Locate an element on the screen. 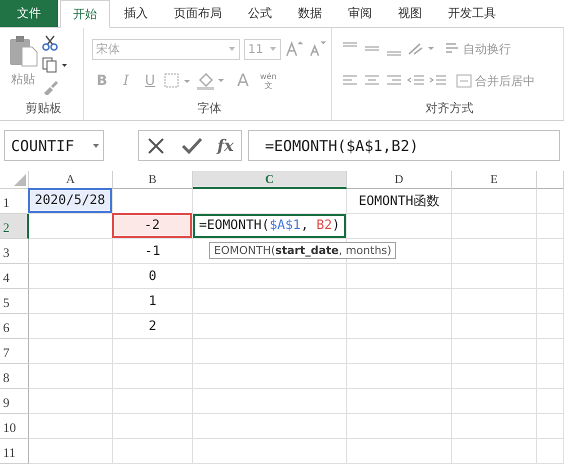 Image resolution: width=564 pixels, height=468 pixels. grid-cell: 0 is located at coordinates (153, 276).